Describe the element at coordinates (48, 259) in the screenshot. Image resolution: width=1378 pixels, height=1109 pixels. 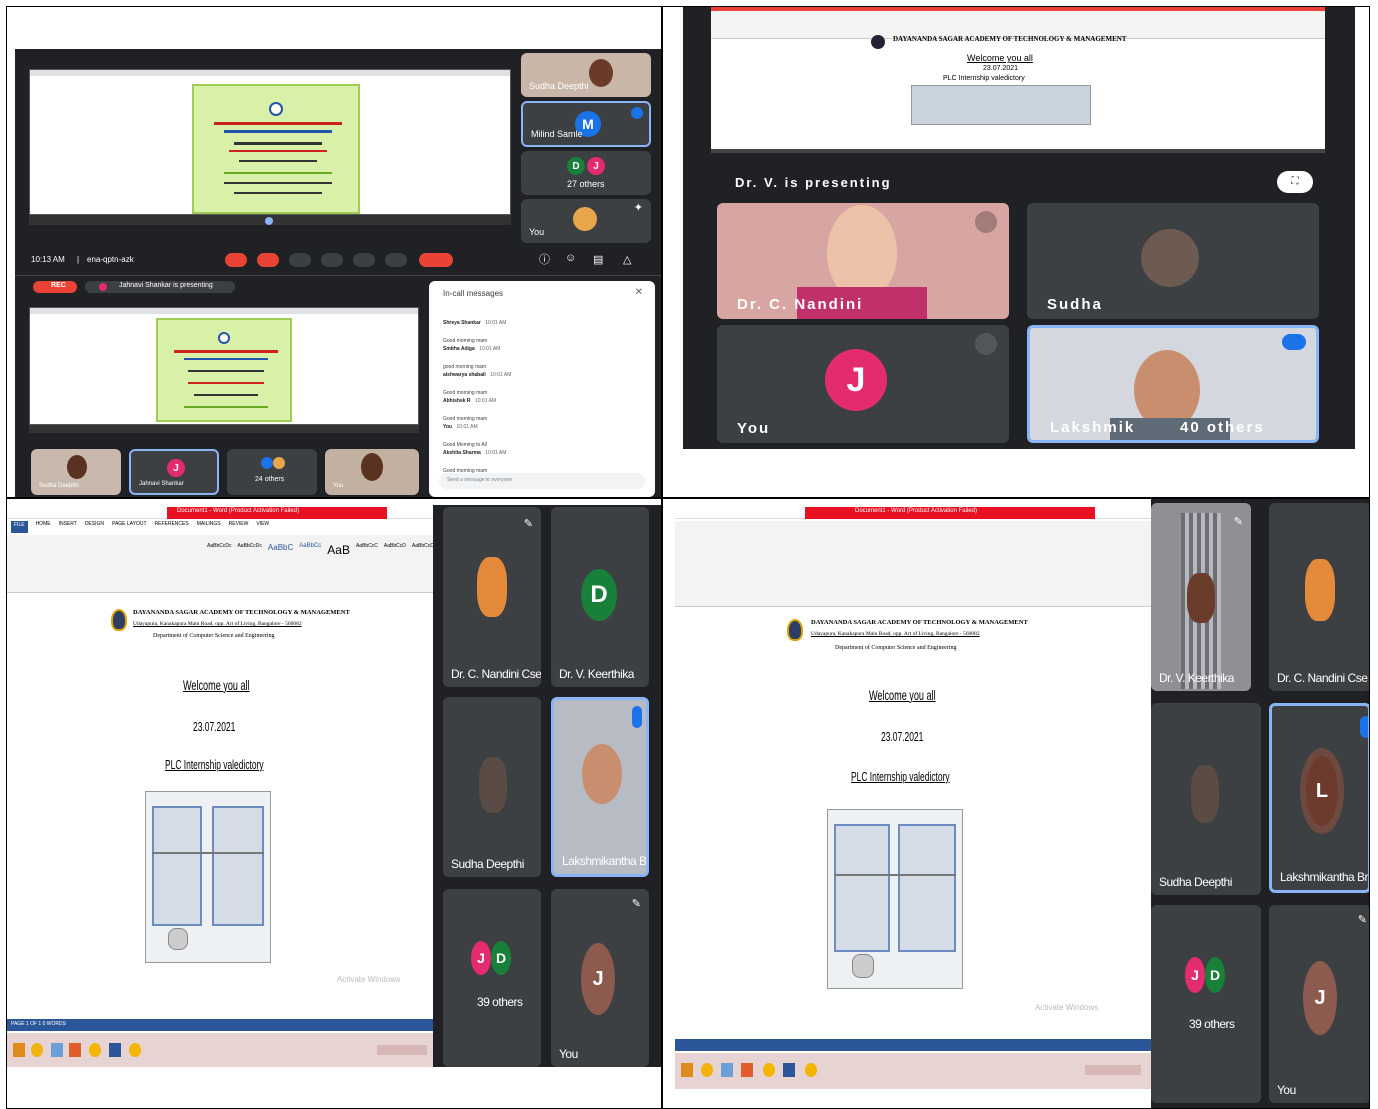
I see `clock: 10:13 AM` at that location.